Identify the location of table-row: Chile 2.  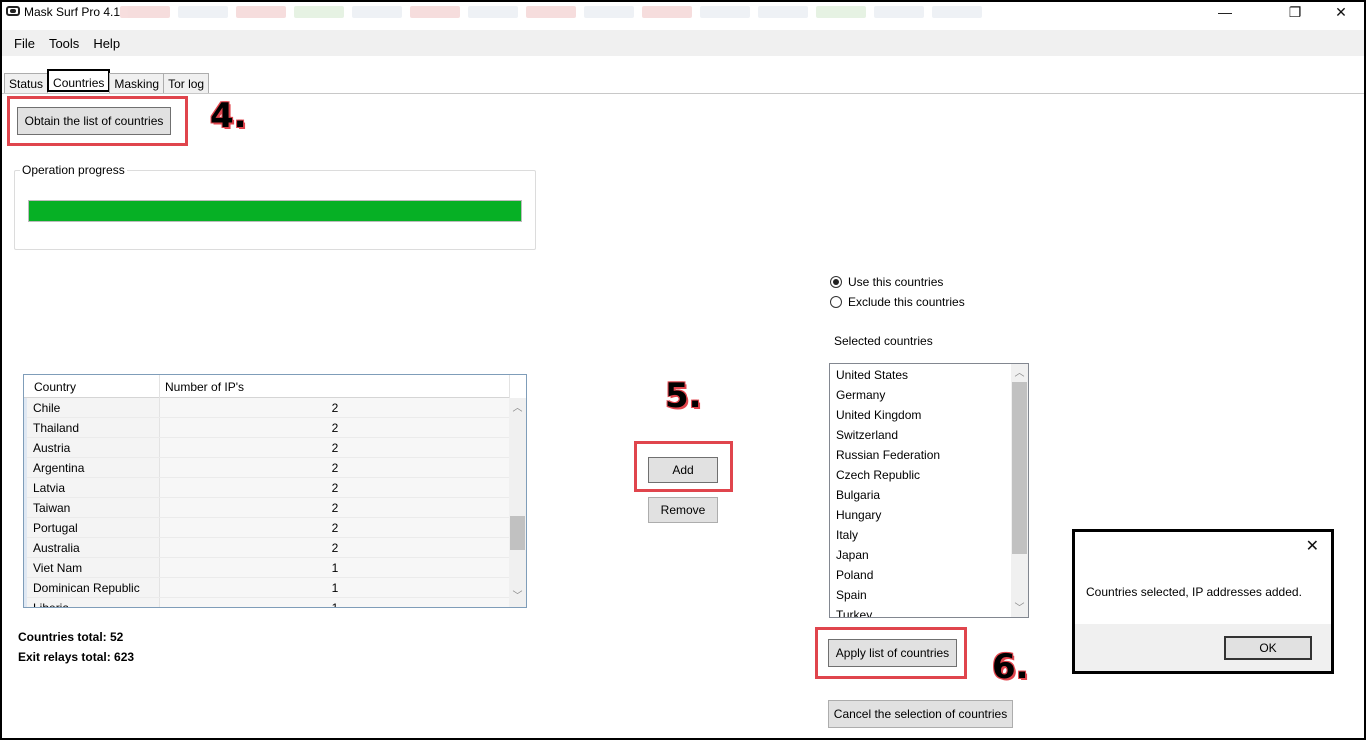
(267, 408).